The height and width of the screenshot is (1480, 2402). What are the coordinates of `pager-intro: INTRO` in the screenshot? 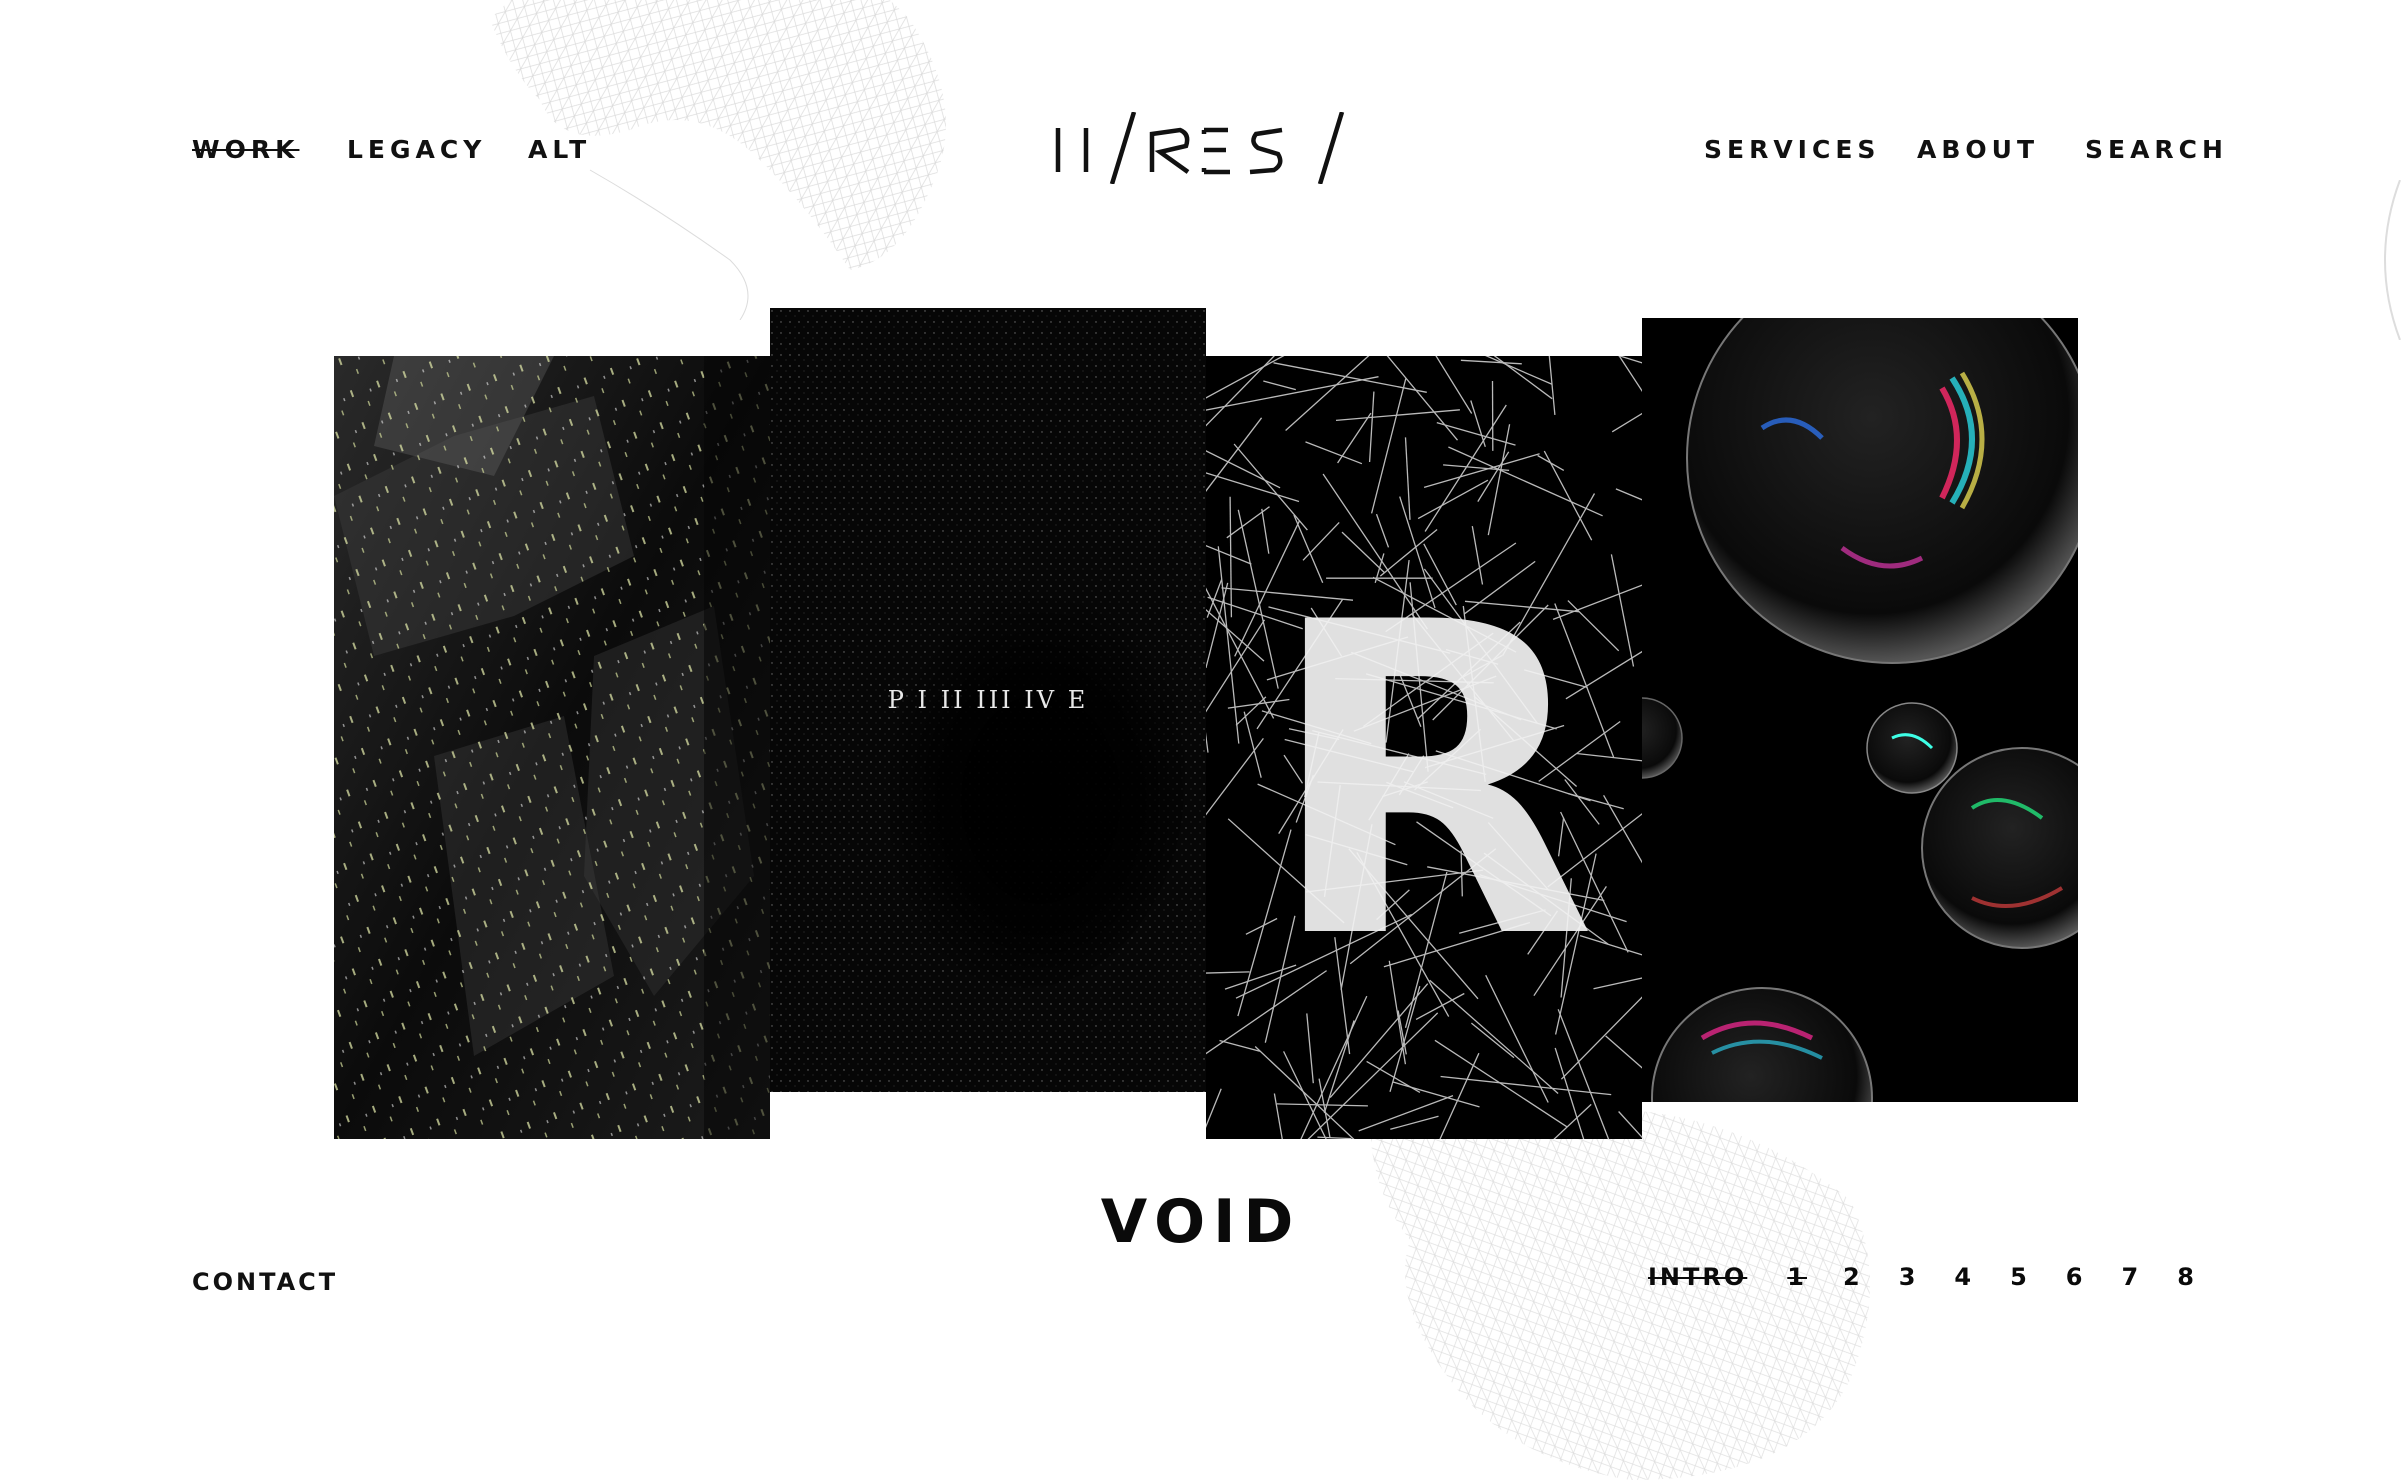 It's located at (1697, 1277).